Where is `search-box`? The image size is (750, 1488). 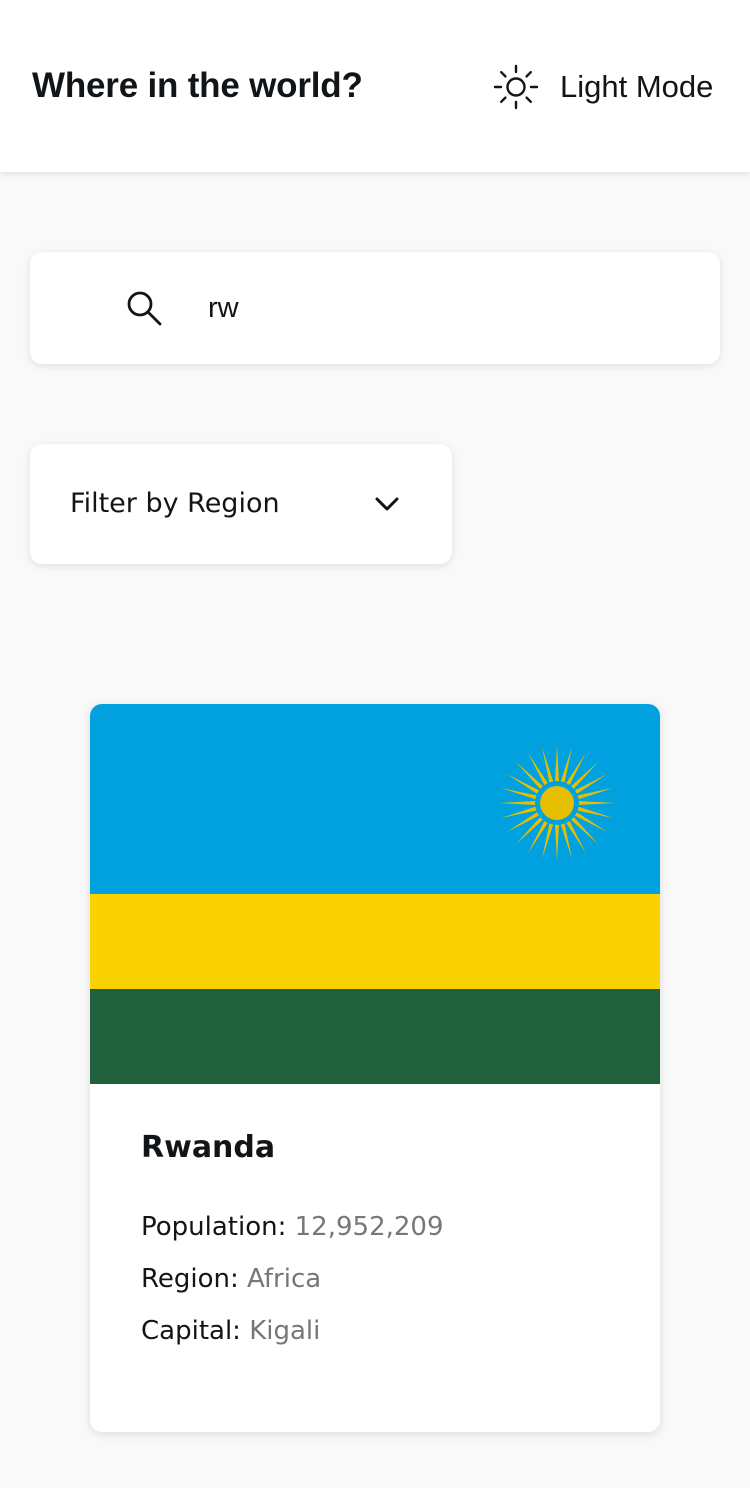
search-box is located at coordinates (375, 308).